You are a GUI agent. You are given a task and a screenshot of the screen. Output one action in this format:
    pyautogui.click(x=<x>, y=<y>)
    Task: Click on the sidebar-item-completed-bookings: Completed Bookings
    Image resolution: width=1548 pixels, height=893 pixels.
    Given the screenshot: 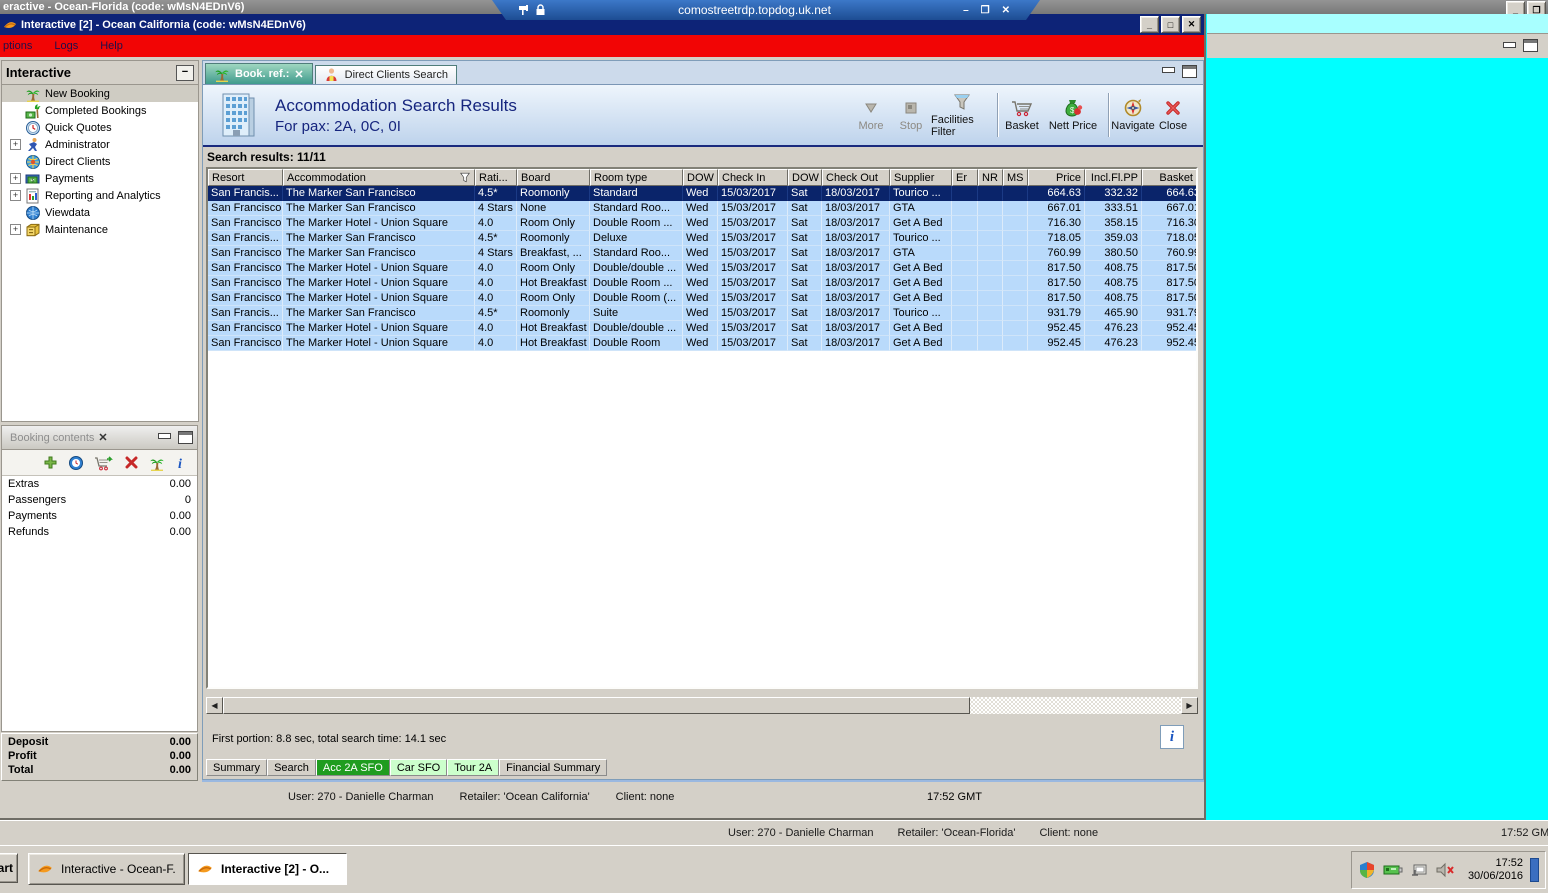 What is the action you would take?
    pyautogui.click(x=100, y=110)
    